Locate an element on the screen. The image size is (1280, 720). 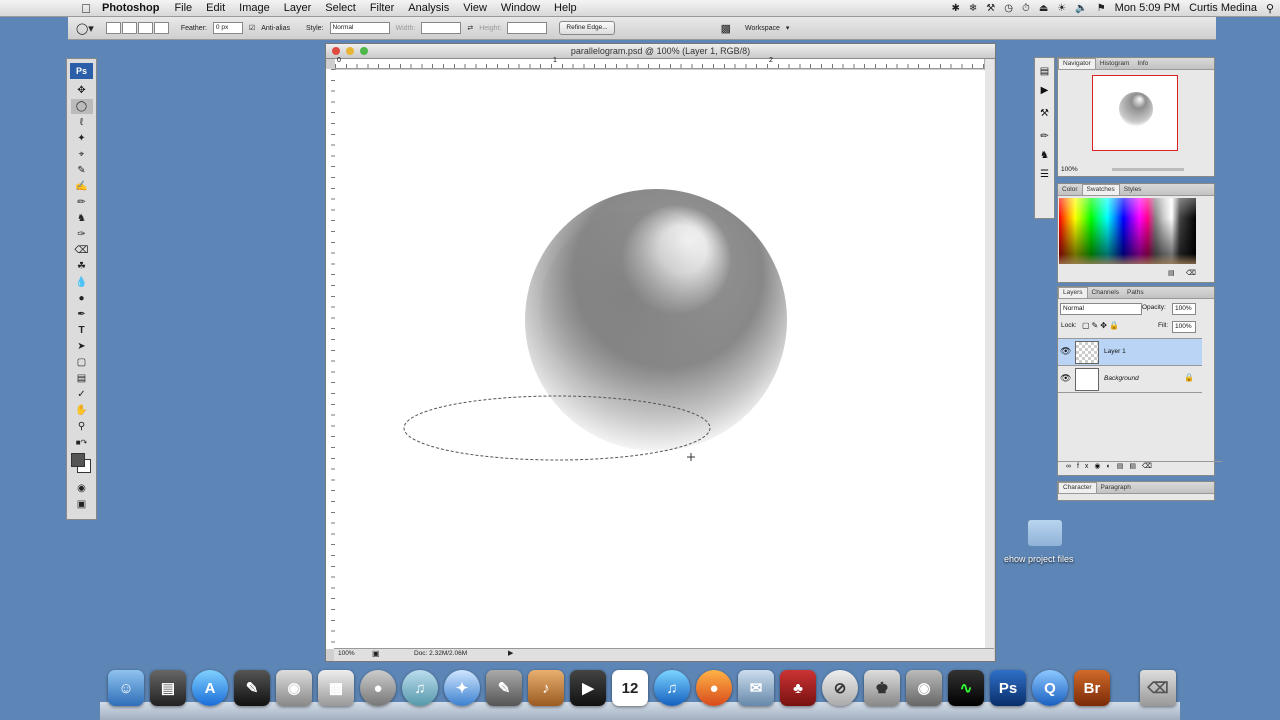
itunes-icon: ♫ is located at coordinates (672, 688).